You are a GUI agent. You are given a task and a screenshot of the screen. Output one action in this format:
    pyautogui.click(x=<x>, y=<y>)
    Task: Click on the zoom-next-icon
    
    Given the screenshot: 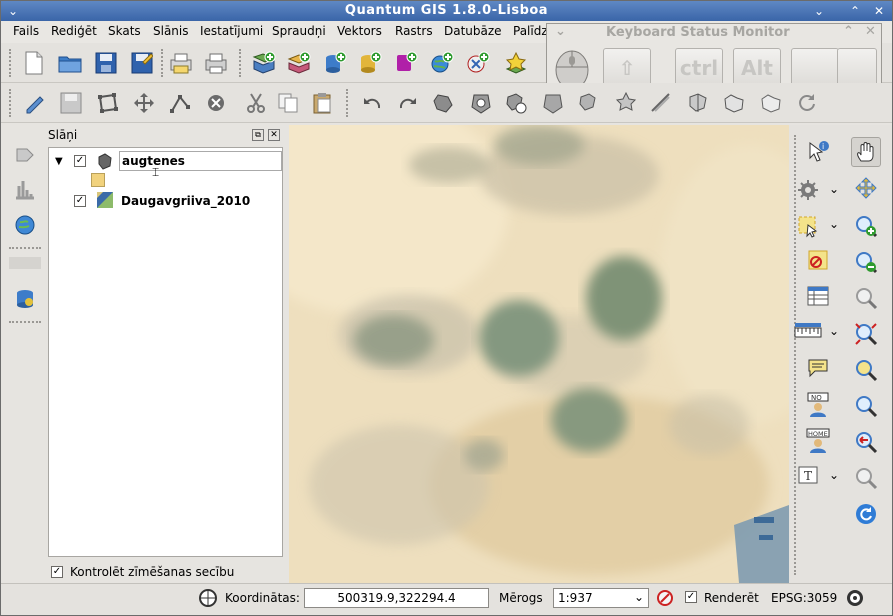 What is the action you would take?
    pyautogui.click(x=866, y=478)
    